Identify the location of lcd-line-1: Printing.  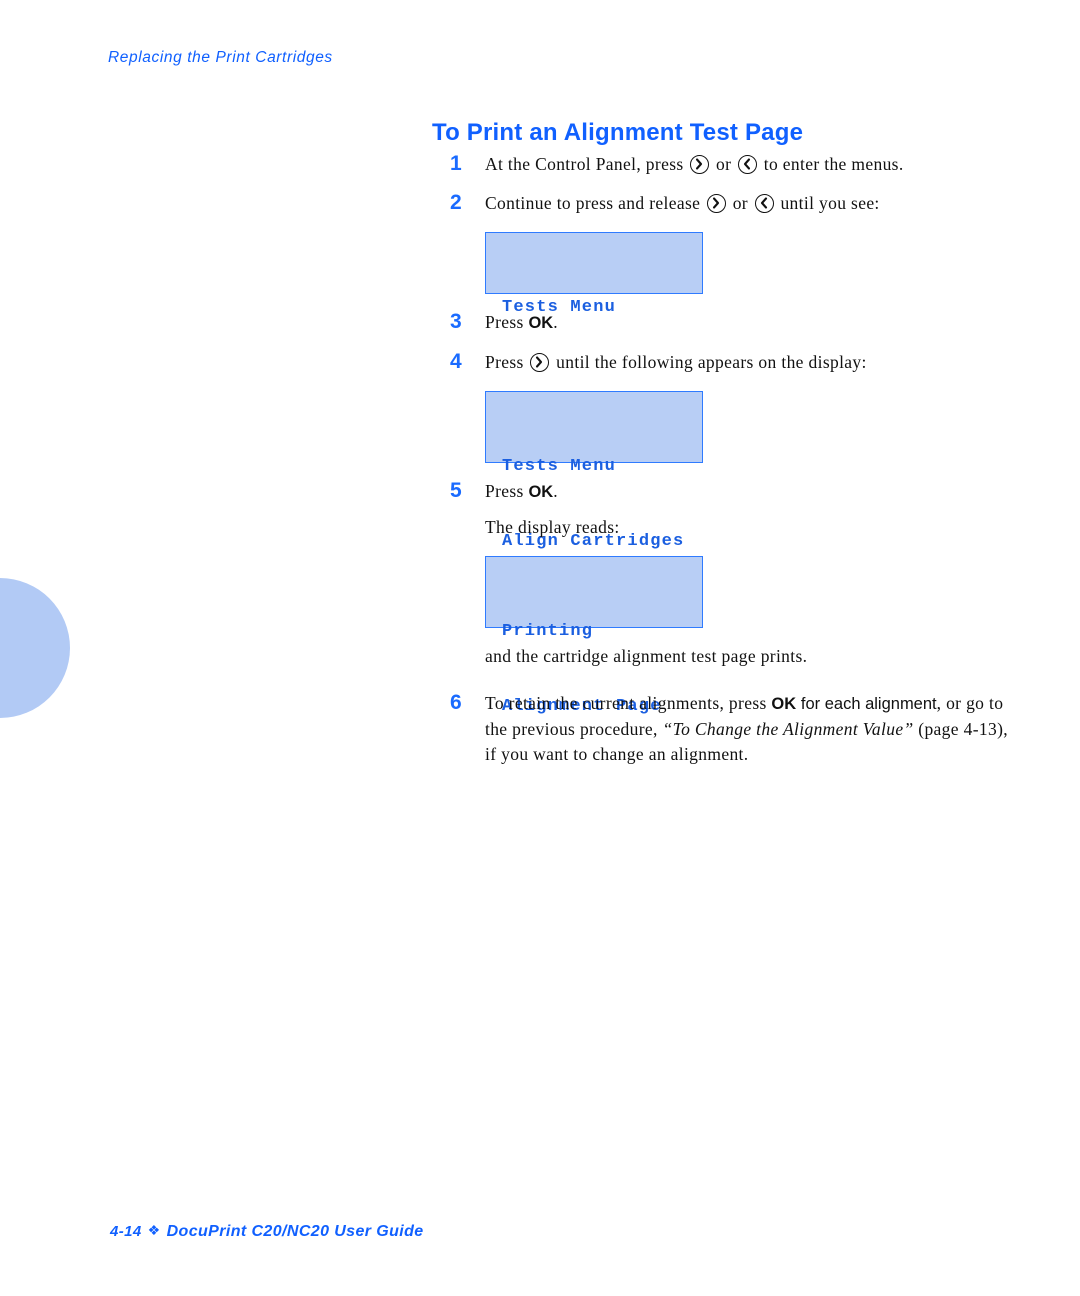
(548, 631).